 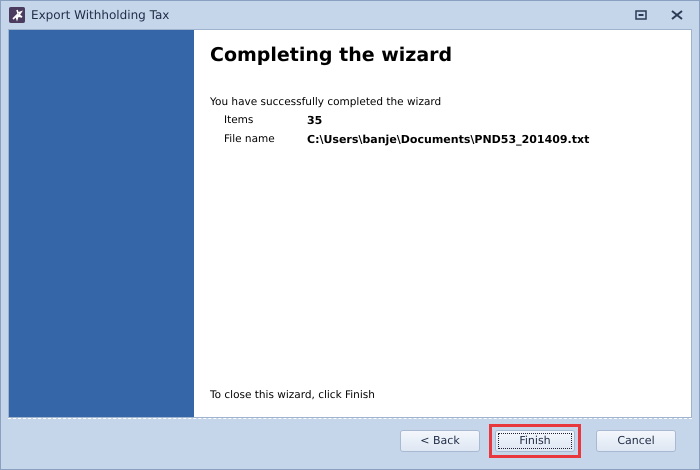 I want to click on closing-note: To close this wizard, click Finish, so click(x=293, y=395).